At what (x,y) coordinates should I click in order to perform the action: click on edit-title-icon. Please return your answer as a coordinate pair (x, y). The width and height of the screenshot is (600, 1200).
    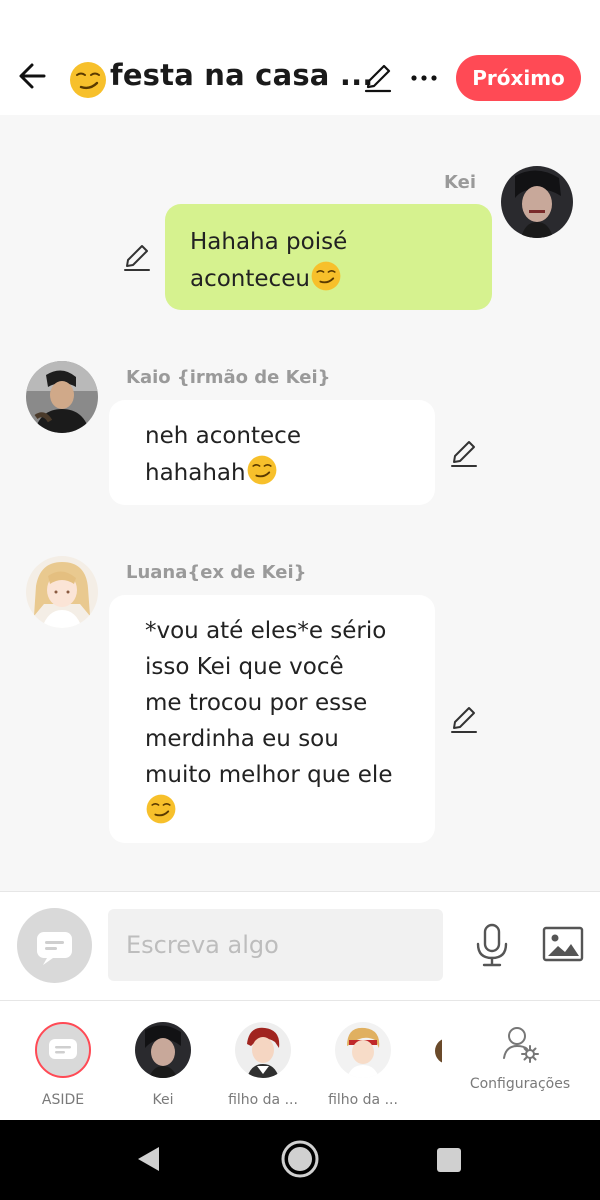
    Looking at the image, I should click on (378, 78).